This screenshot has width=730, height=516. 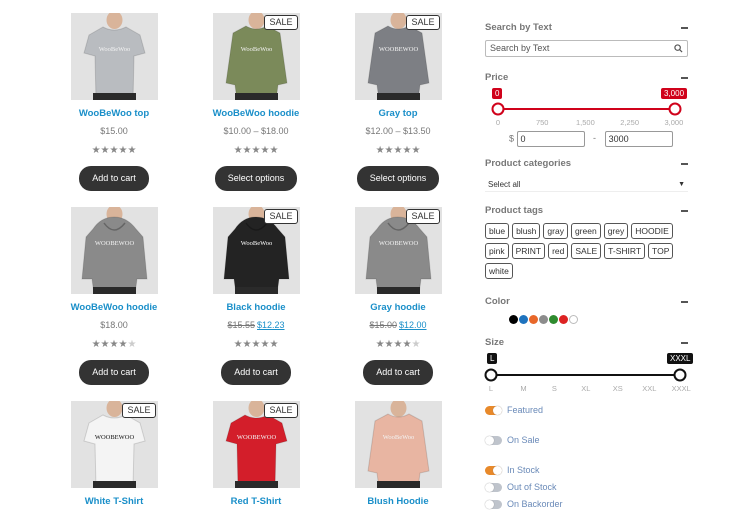 I want to click on price-min-badge: 0, so click(x=497, y=93).